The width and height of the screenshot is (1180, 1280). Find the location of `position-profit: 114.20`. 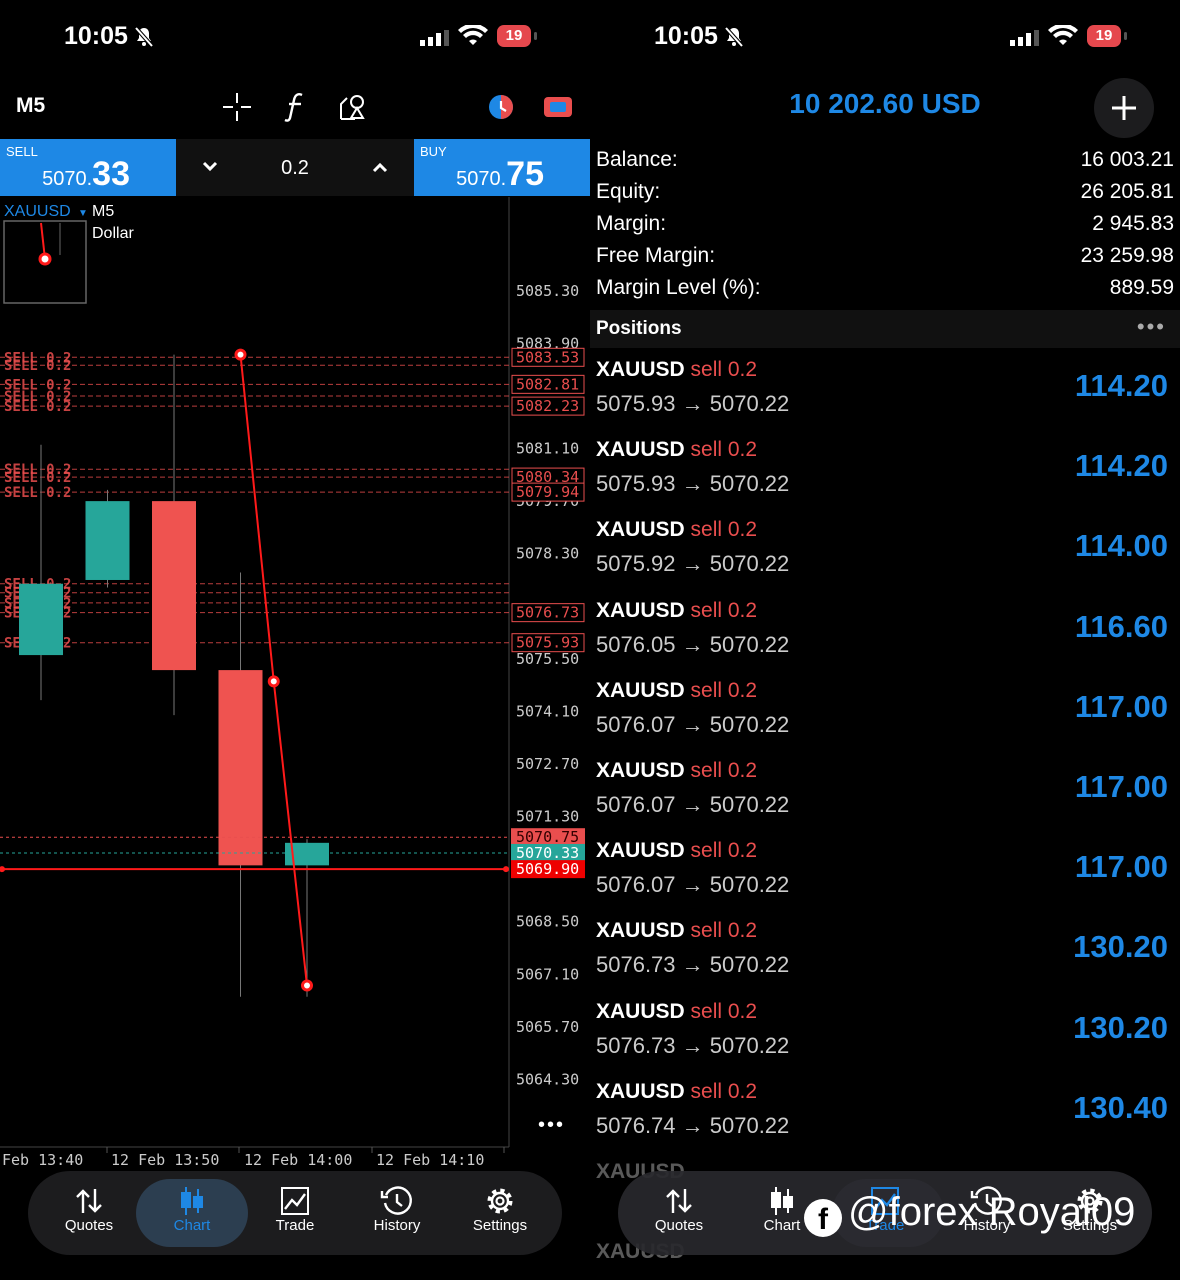

position-profit: 114.20 is located at coordinates (1121, 466).